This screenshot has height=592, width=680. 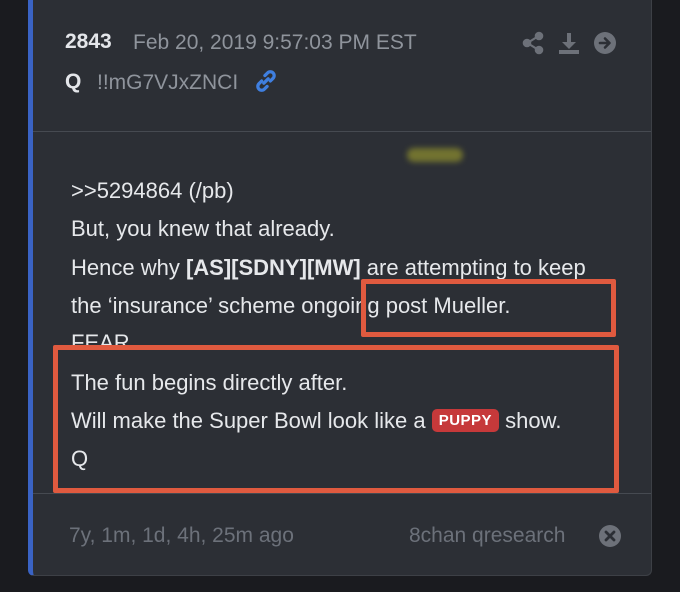 What do you see at coordinates (488, 308) in the screenshot?
I see `highlight-box-mueller` at bounding box center [488, 308].